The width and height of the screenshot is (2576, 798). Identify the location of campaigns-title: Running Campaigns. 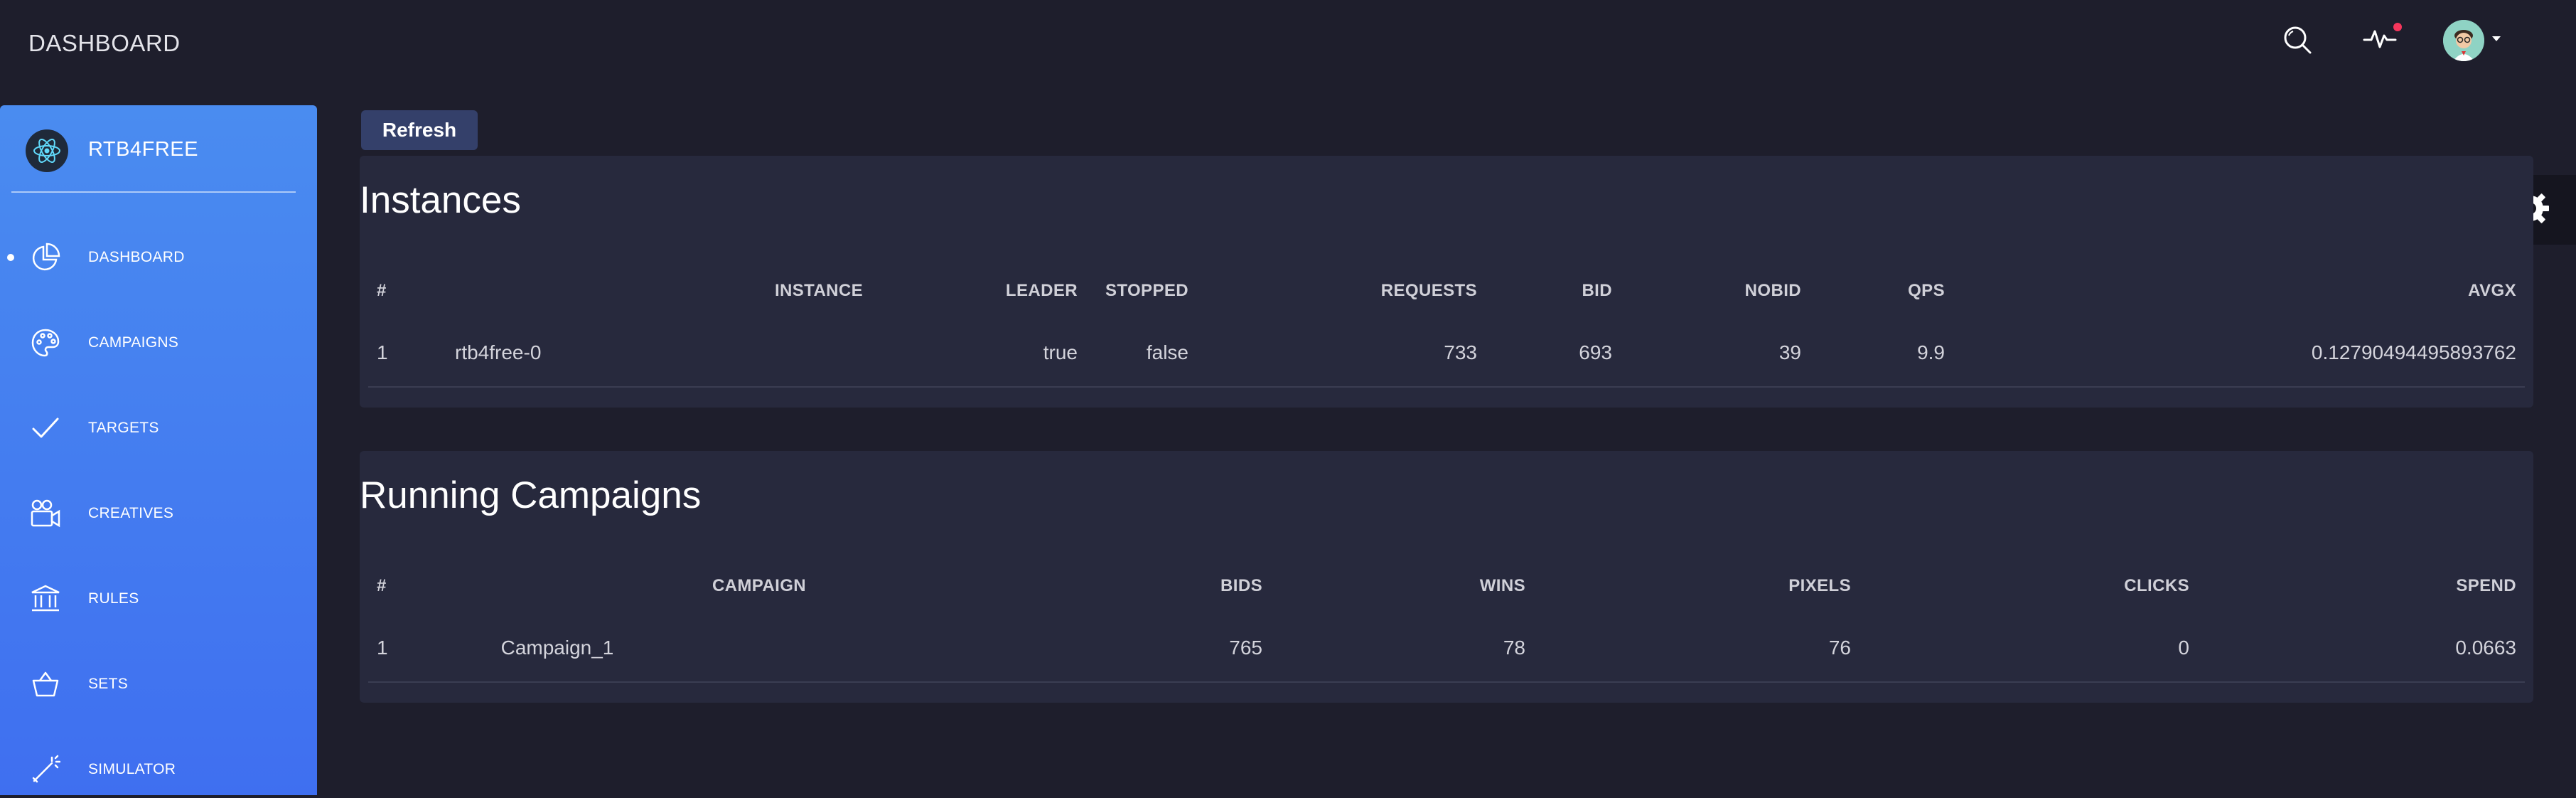
(531, 495).